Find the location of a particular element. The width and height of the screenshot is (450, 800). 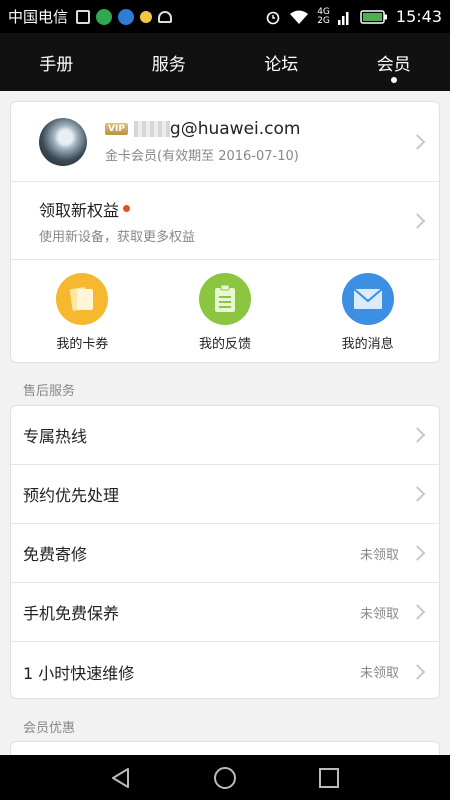

notification-app-icon is located at coordinates (83, 16).